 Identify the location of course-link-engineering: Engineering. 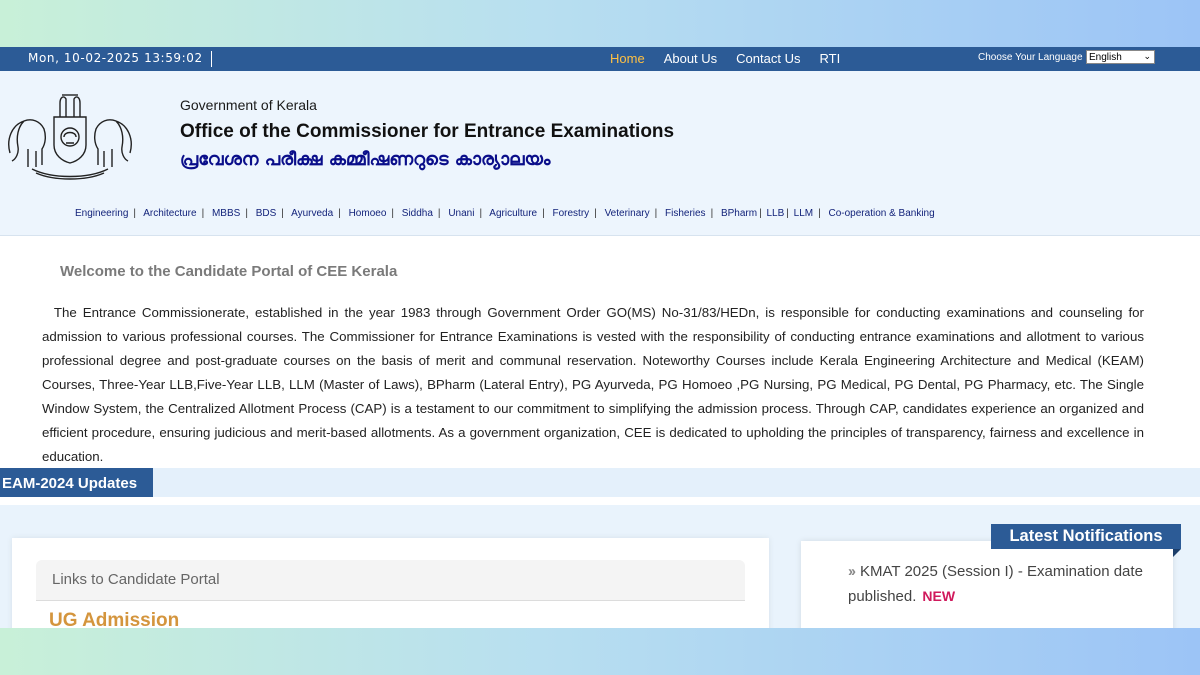
(101, 213).